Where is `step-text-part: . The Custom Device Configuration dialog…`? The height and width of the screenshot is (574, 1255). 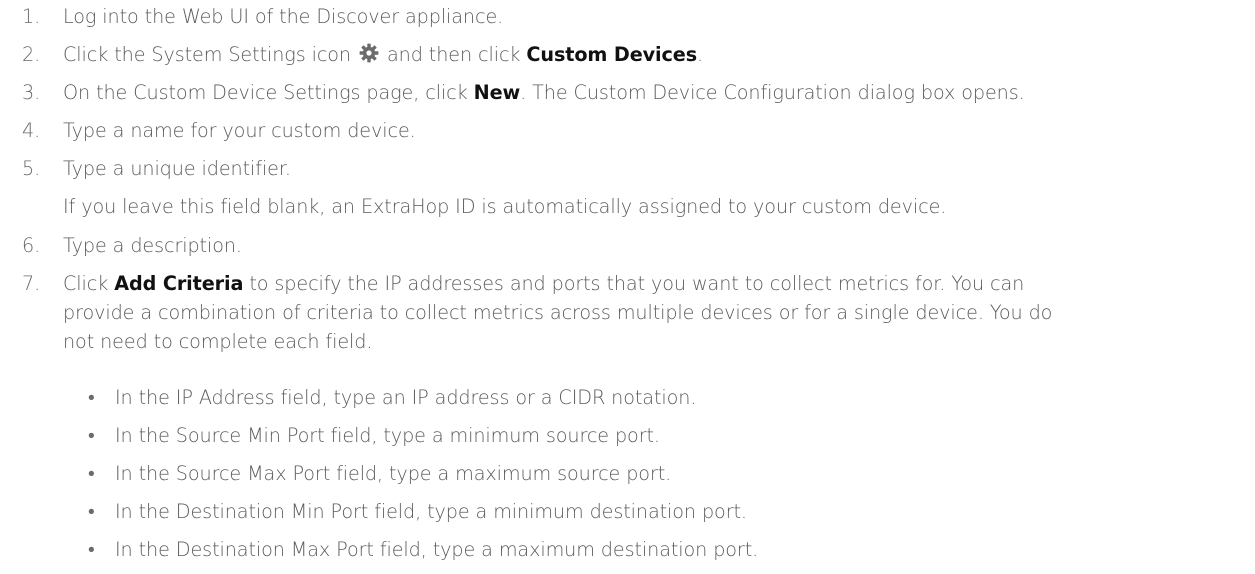 step-text-part: . The Custom Device Configuration dialog… is located at coordinates (772, 92).